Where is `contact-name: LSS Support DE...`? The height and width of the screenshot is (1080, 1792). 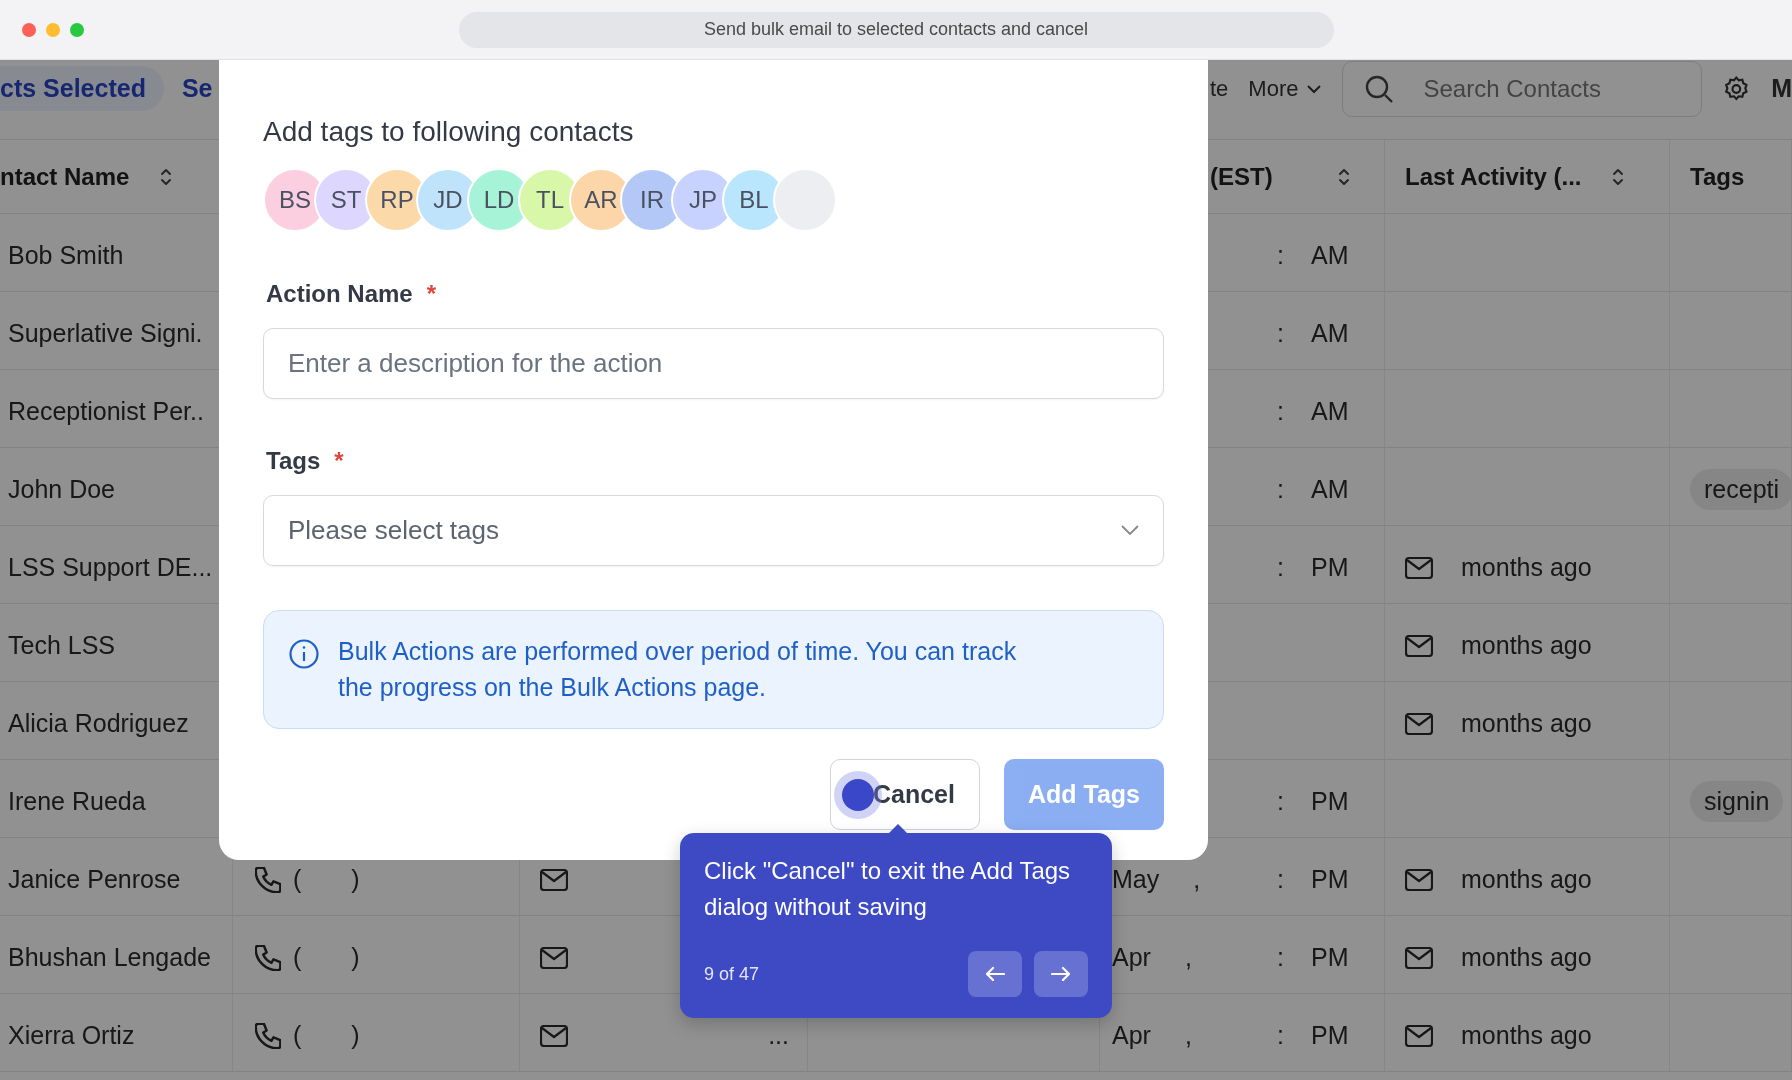 contact-name: LSS Support DE... is located at coordinates (110, 567).